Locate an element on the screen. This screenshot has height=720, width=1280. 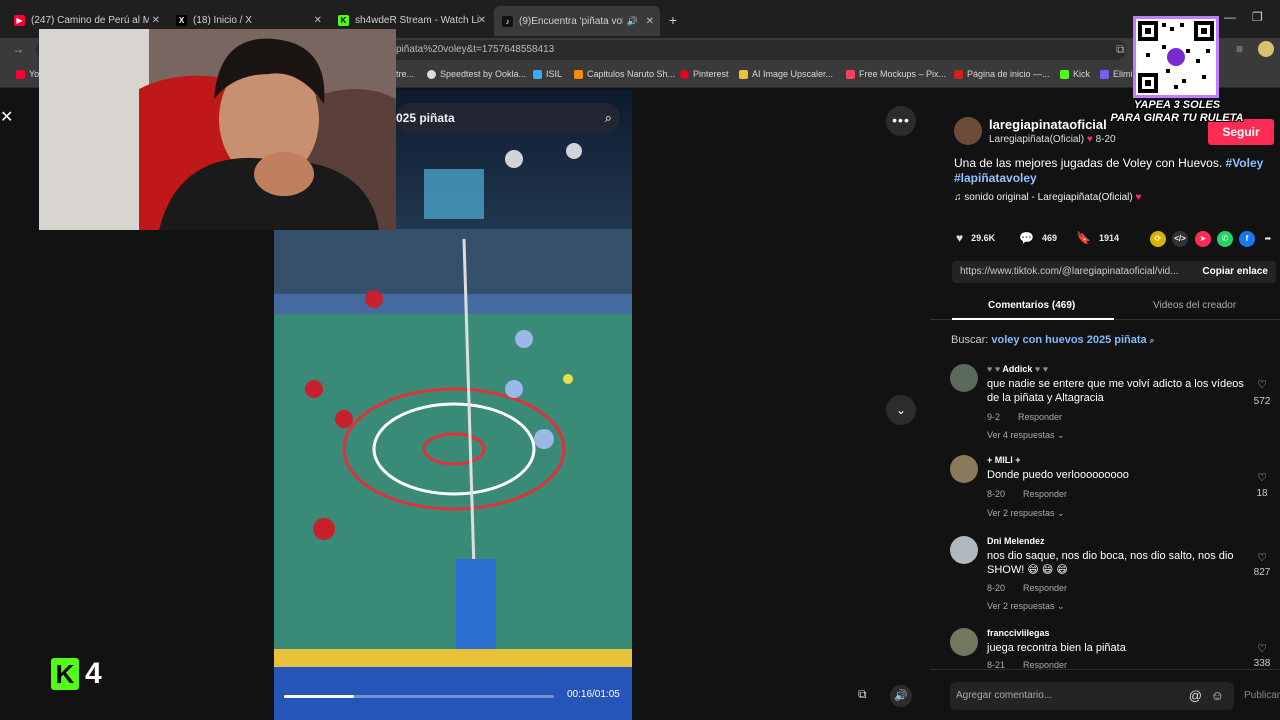
heart-icon: ♥ is located at coordinates (1091, 139).